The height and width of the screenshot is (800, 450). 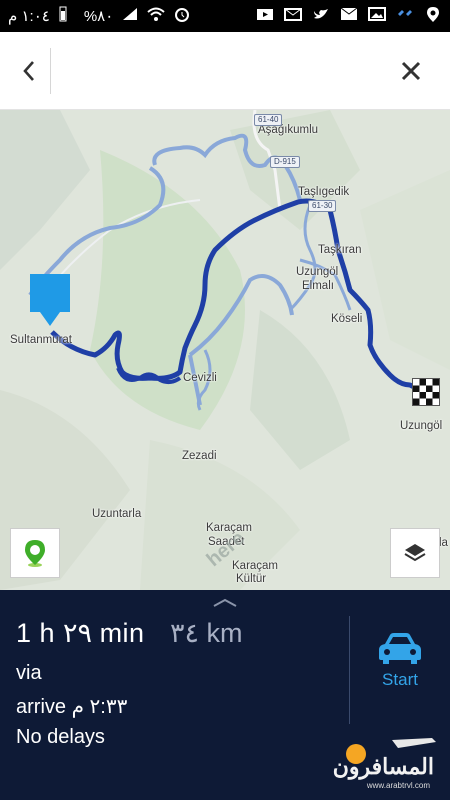 What do you see at coordinates (255, 566) in the screenshot?
I see `place-label: Karaçam` at bounding box center [255, 566].